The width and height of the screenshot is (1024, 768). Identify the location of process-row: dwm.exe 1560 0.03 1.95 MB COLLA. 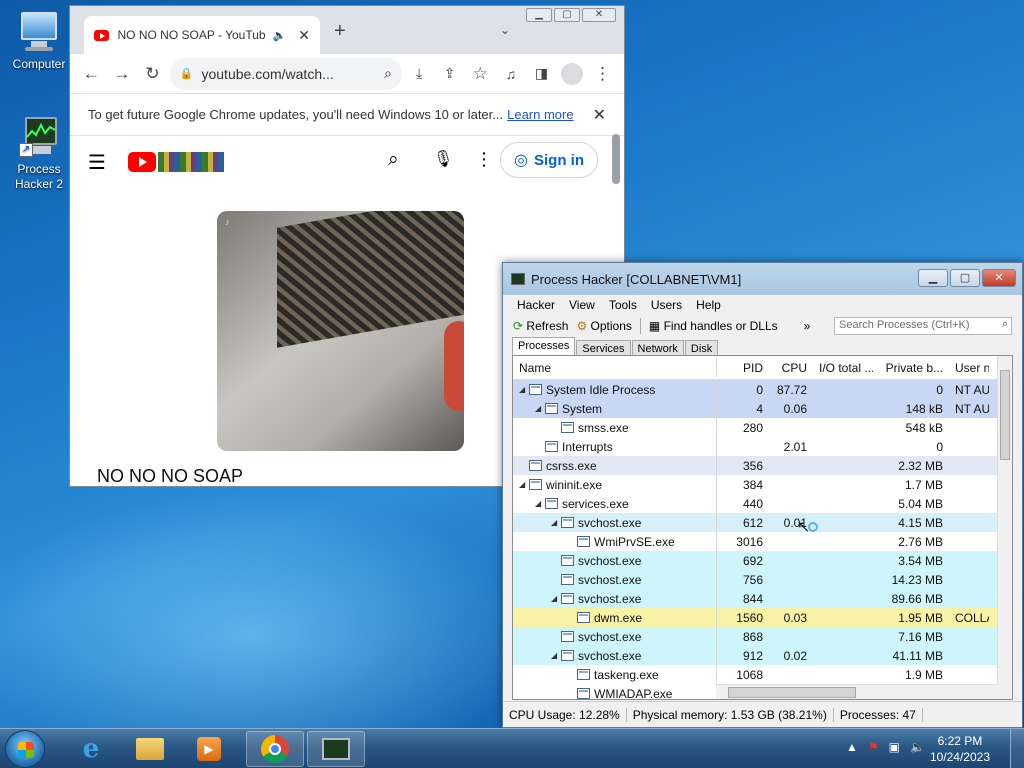
(762, 617).